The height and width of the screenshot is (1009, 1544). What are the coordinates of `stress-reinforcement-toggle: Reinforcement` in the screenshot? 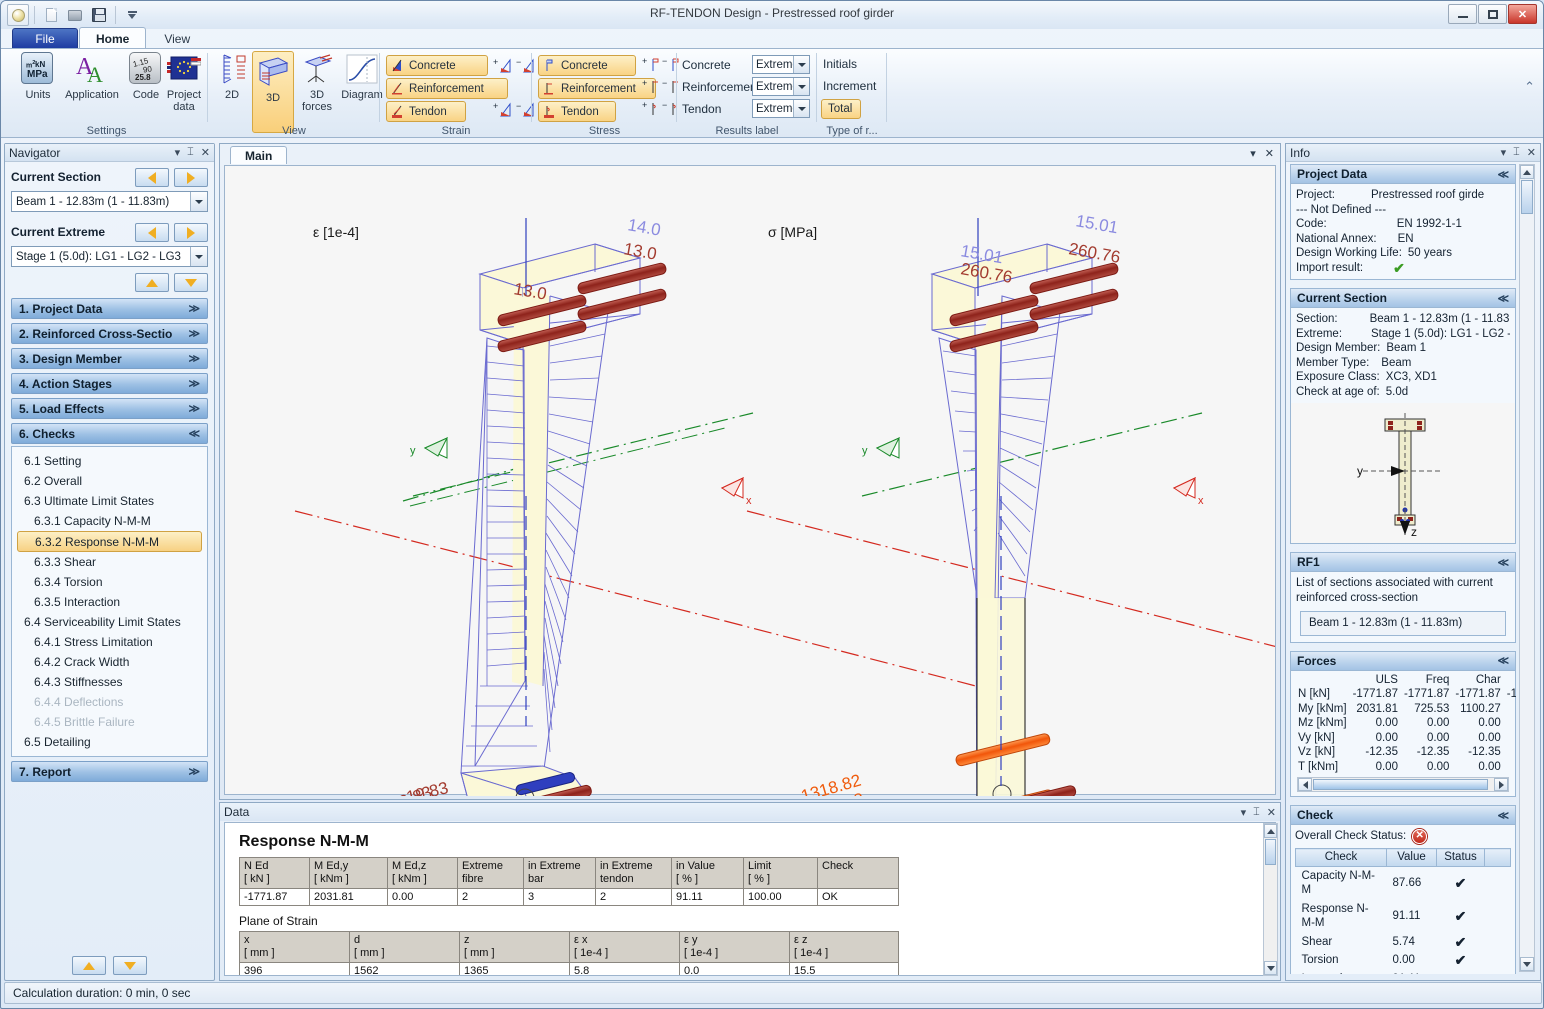 It's located at (597, 88).